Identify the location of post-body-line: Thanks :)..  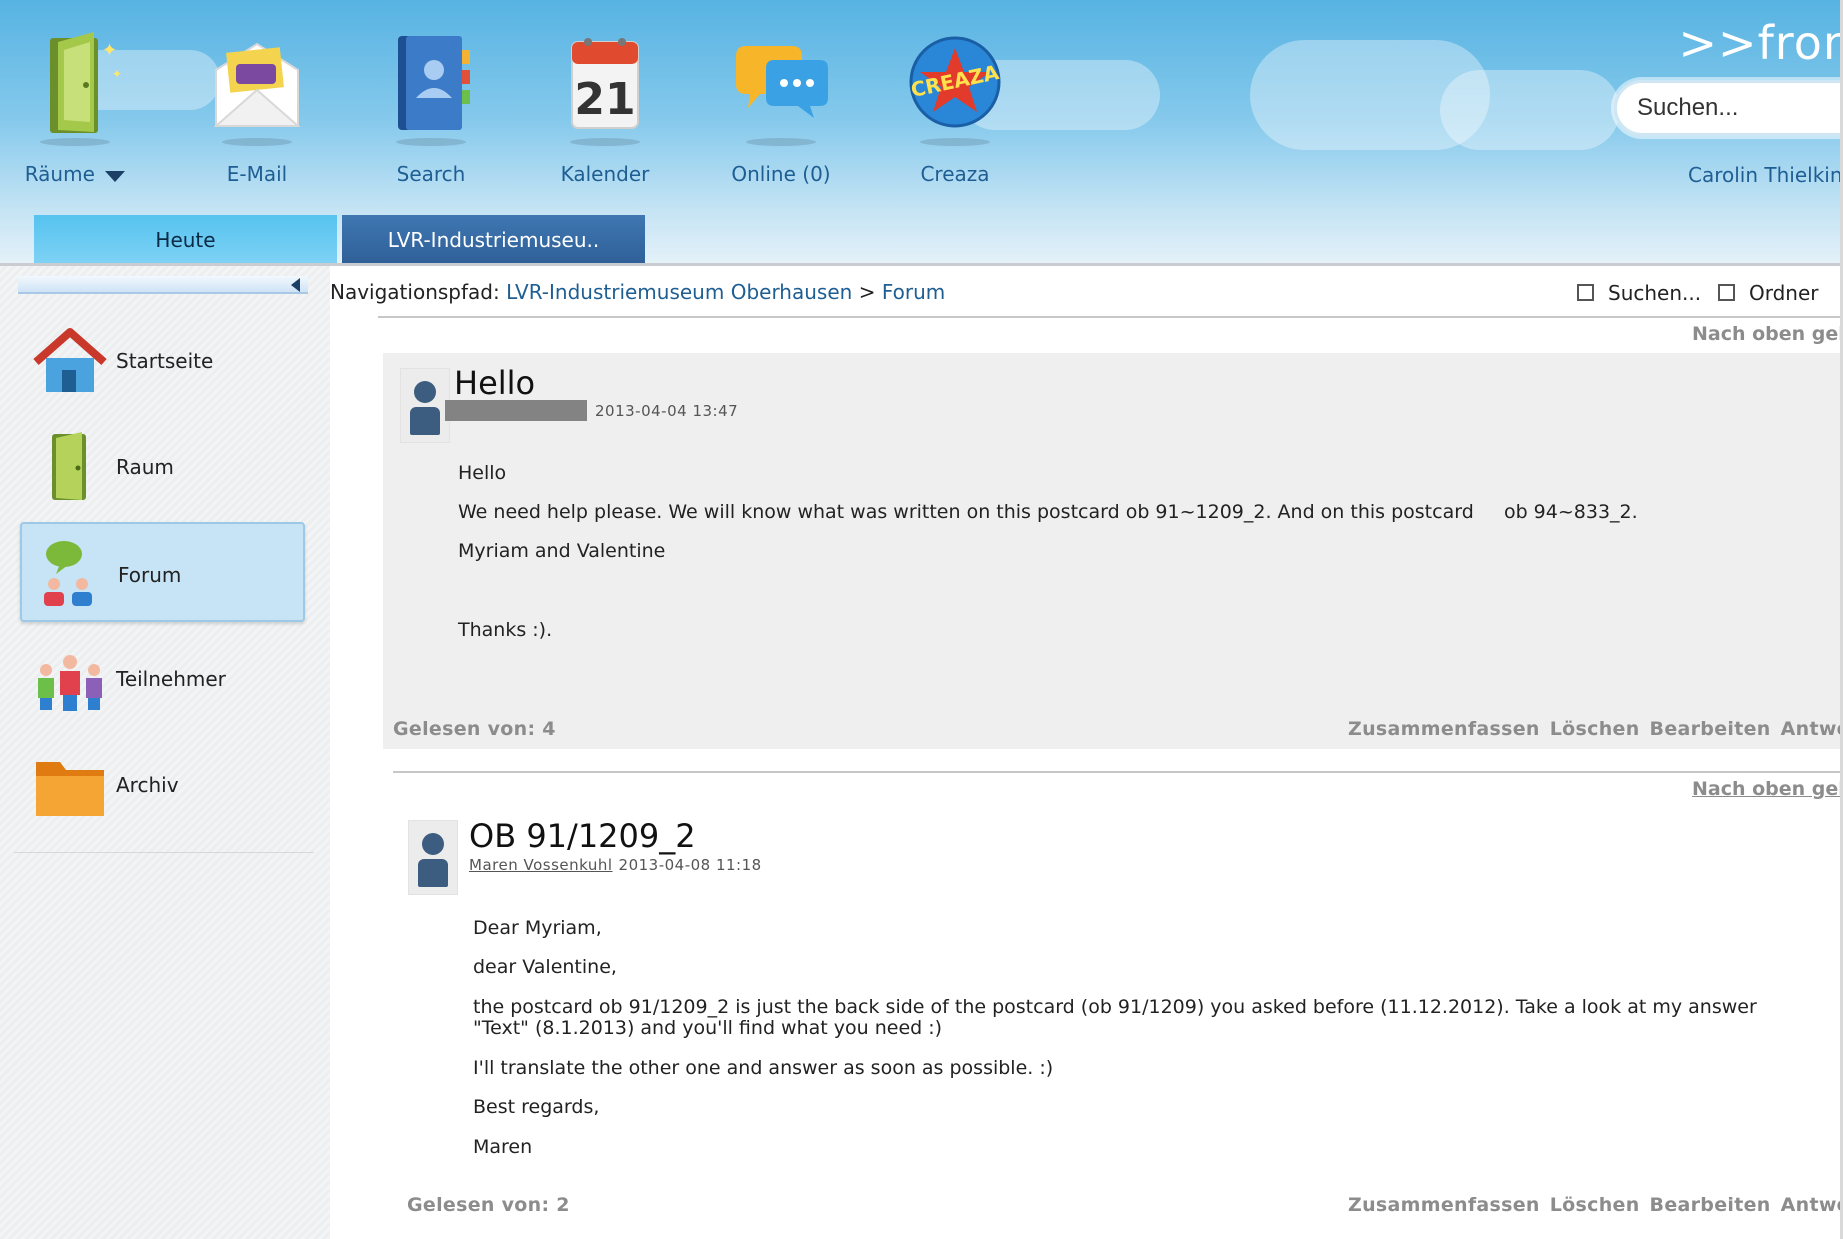
(505, 630).